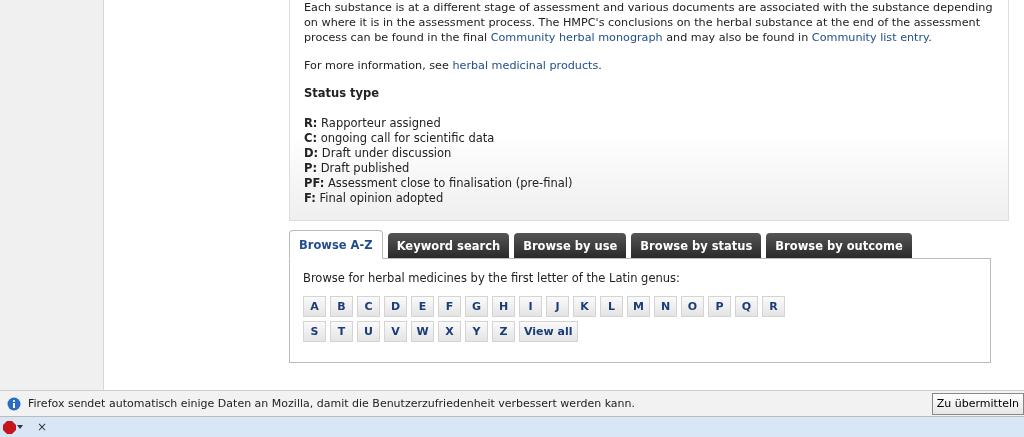 This screenshot has height=437, width=1024. What do you see at coordinates (42, 427) in the screenshot?
I see `close-button: ×` at bounding box center [42, 427].